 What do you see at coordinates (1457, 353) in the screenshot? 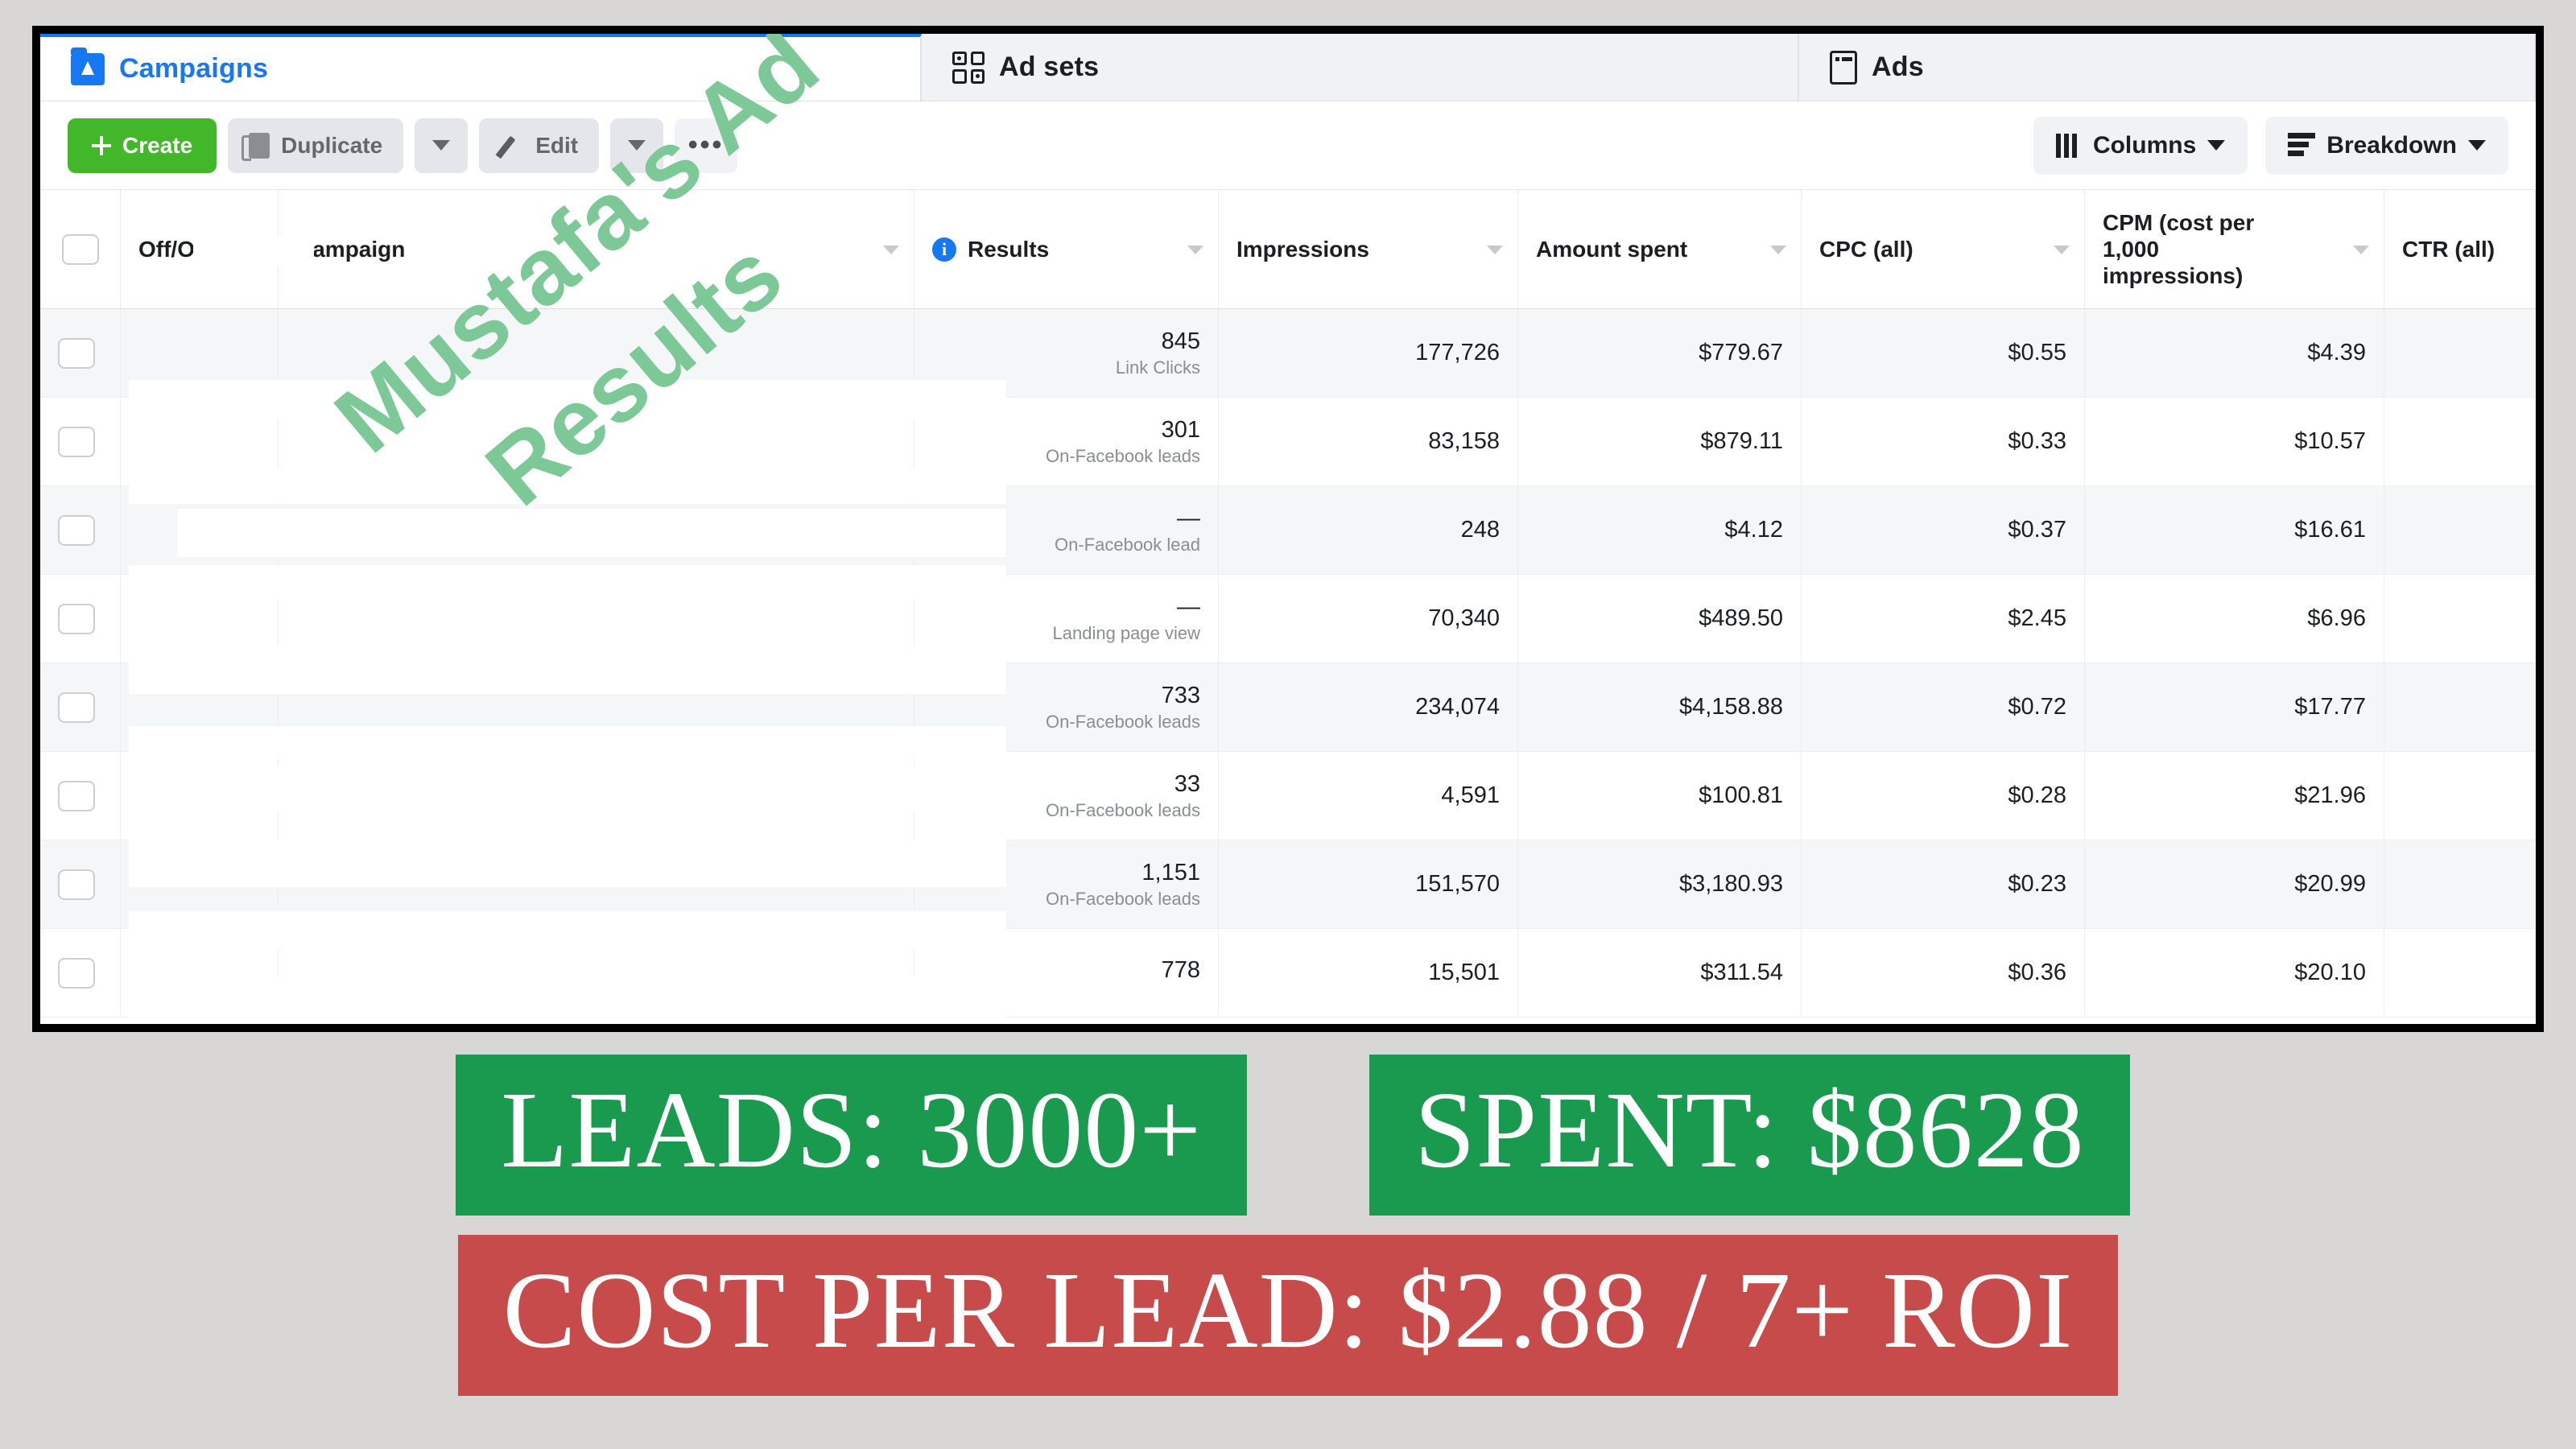
I see `row-impressions-value: 177,726` at bounding box center [1457, 353].